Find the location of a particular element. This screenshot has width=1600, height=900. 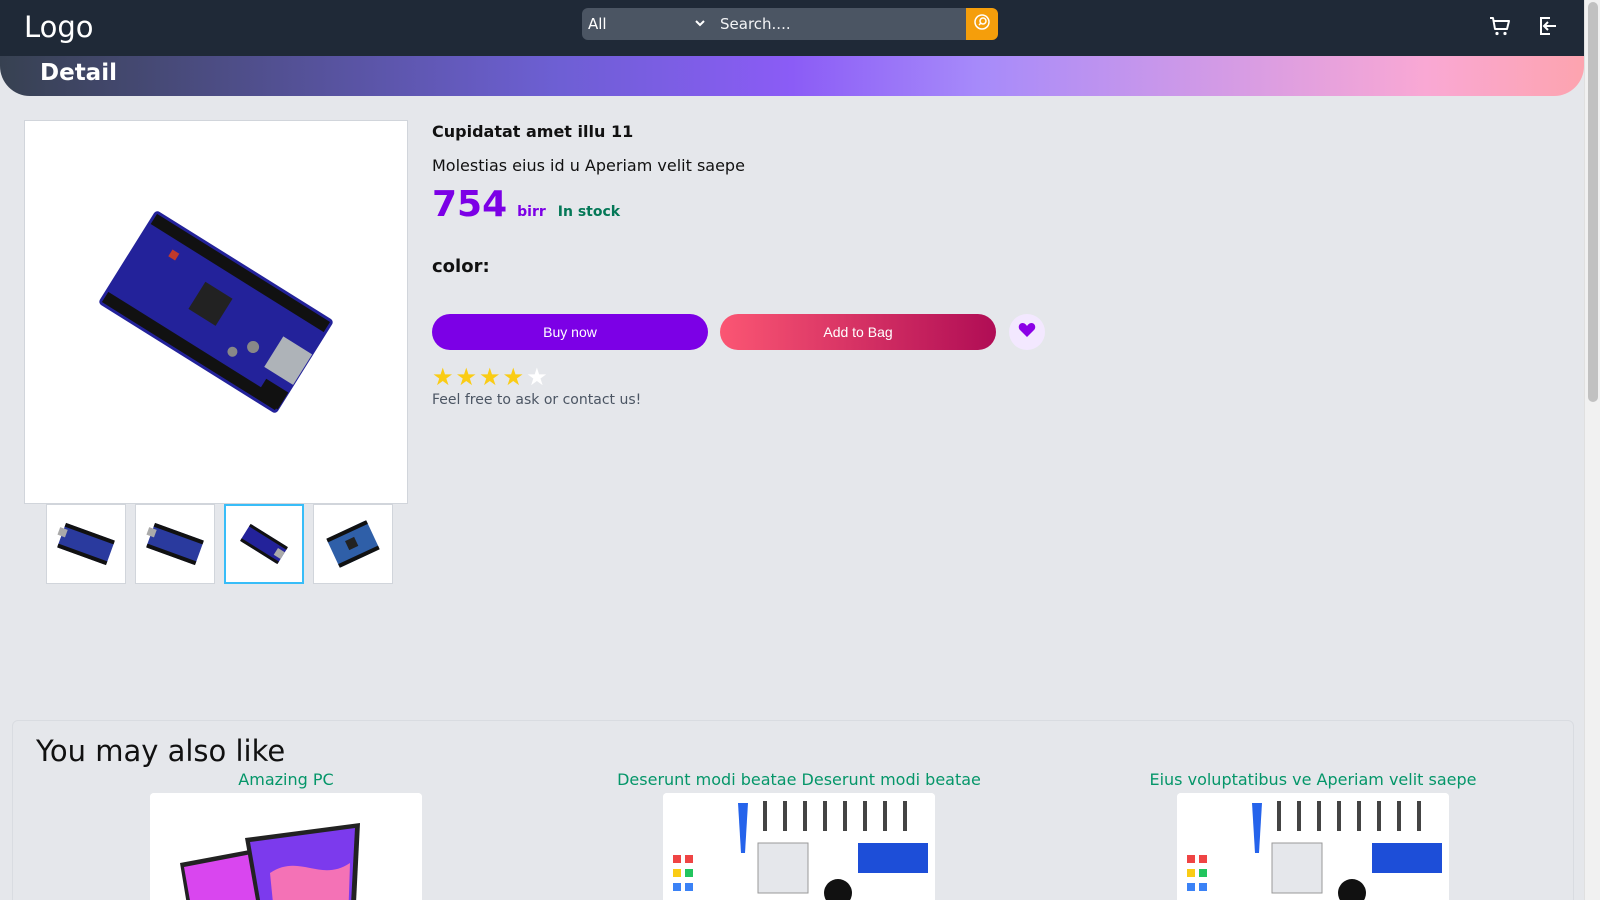

chevron-down-icon is located at coordinates (700, 24).